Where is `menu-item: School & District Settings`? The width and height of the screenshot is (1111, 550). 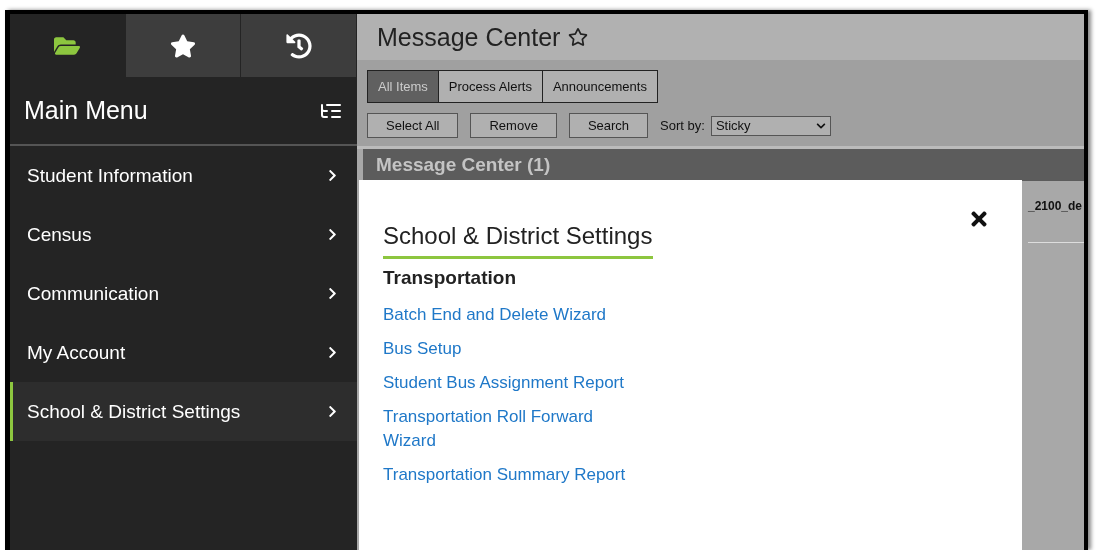
menu-item: School & District Settings is located at coordinates (183, 411).